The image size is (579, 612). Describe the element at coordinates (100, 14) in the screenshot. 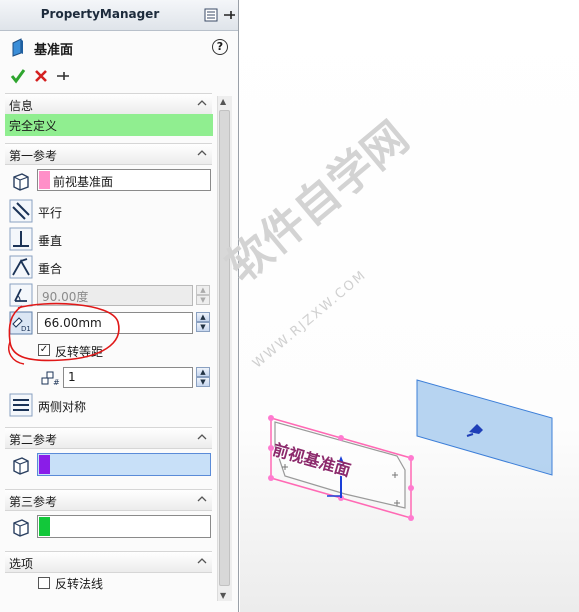

I see `property-manager-title: PropertyManager` at that location.